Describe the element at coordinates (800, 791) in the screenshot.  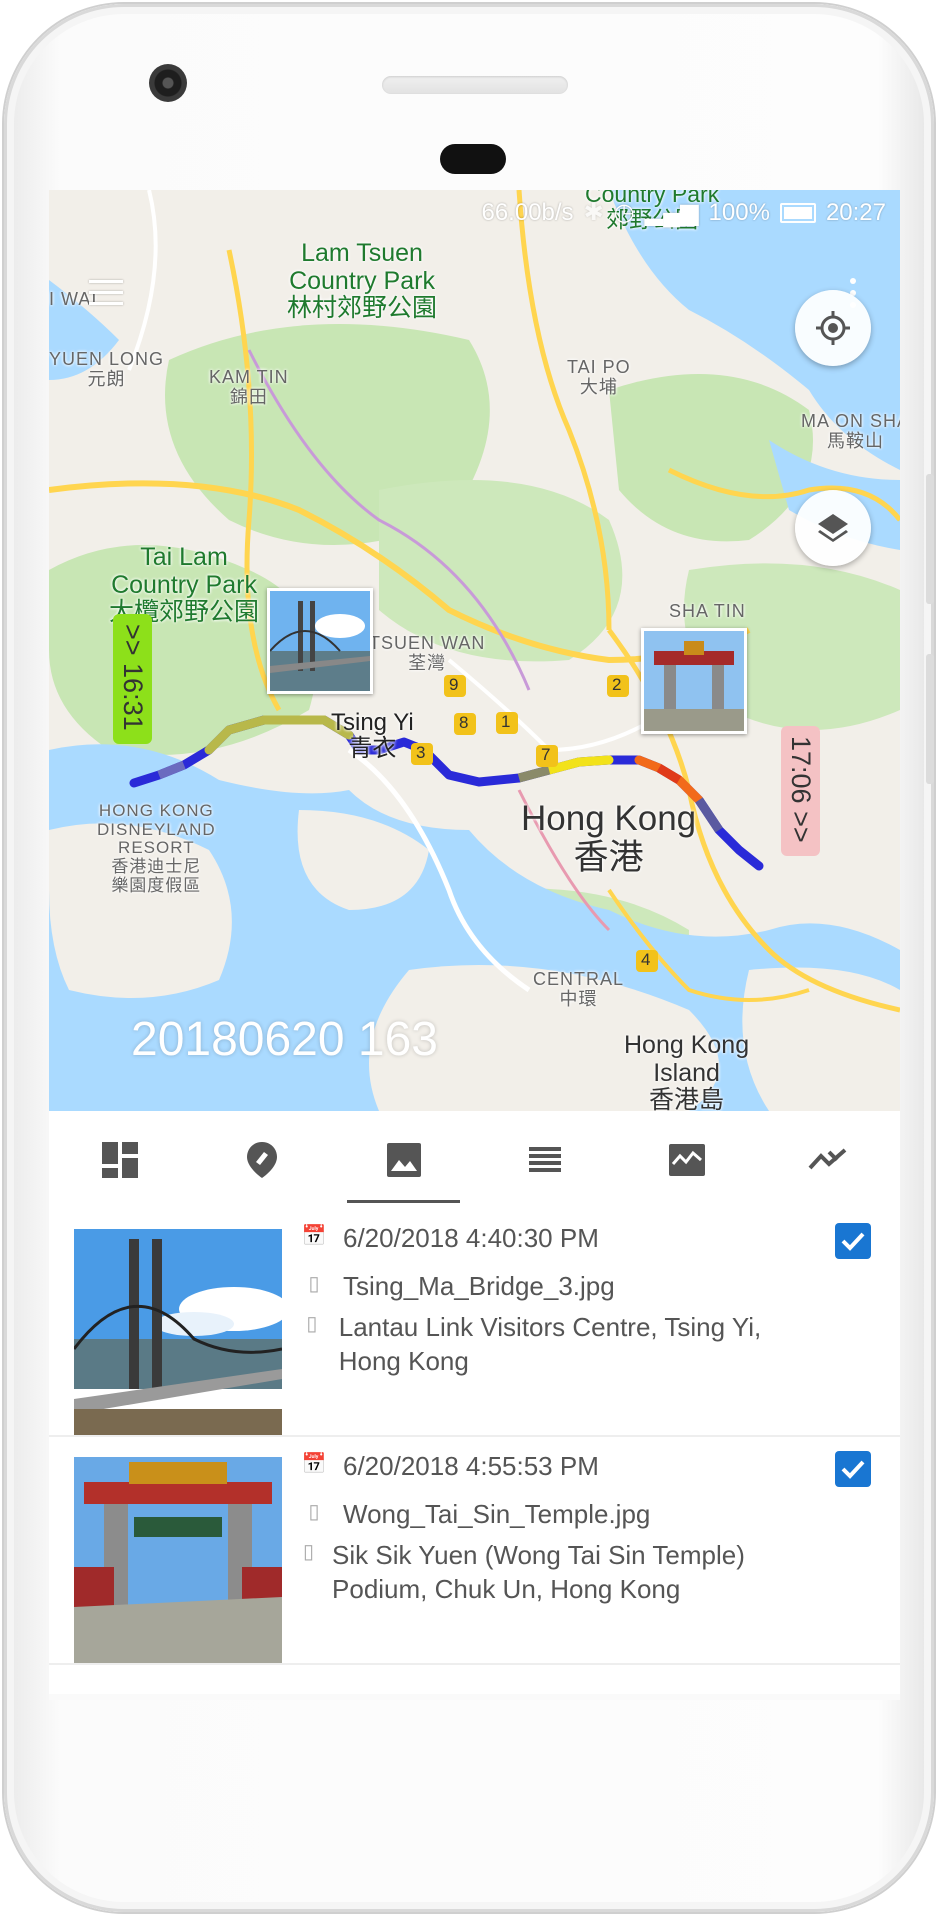
I see `end-time-tag: 17:06 >>` at that location.